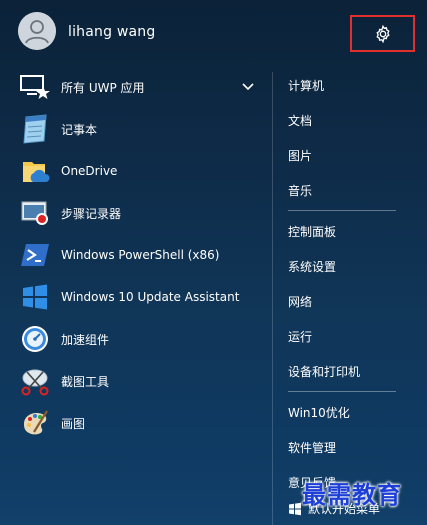 This screenshot has width=427, height=525. I want to click on app-label: OneDrive, so click(89, 171).